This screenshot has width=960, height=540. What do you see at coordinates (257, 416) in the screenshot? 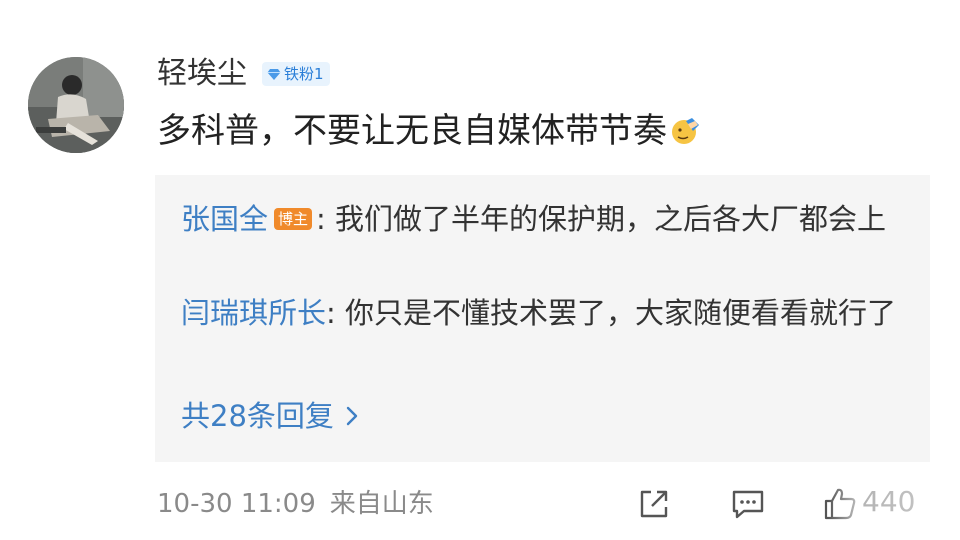
I see `more-replies-label: 共28条回复` at bounding box center [257, 416].